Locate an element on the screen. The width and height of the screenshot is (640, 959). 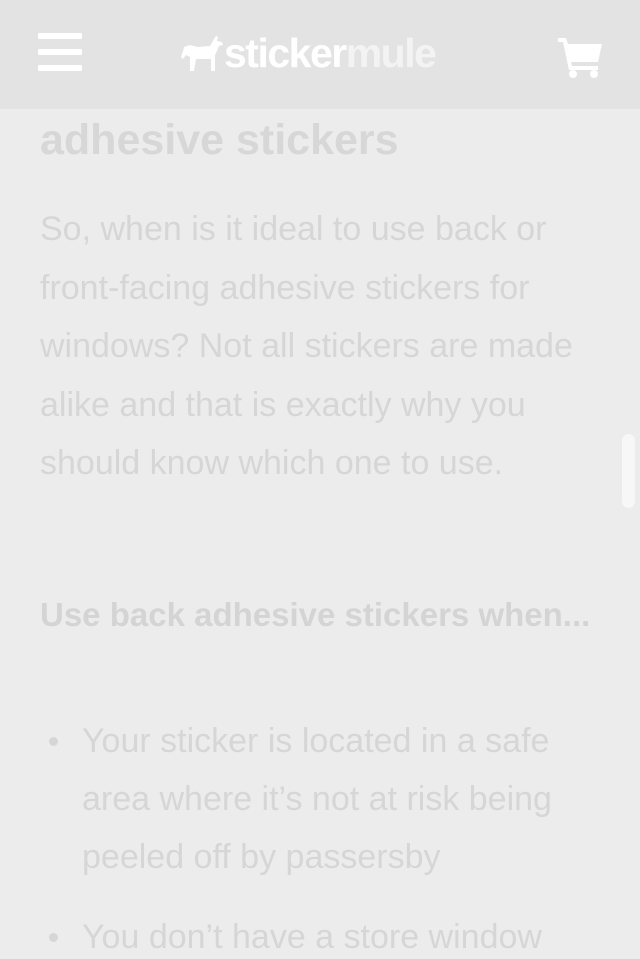
stickermule-logo: stickermule is located at coordinates (308, 53).